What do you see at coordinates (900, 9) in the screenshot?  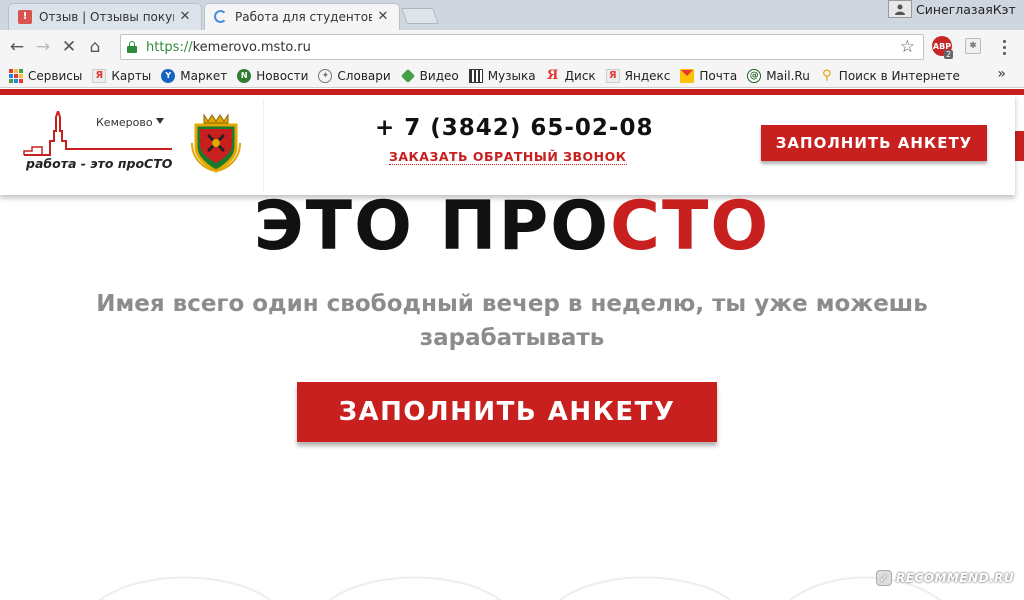 I see `user-icon` at bounding box center [900, 9].